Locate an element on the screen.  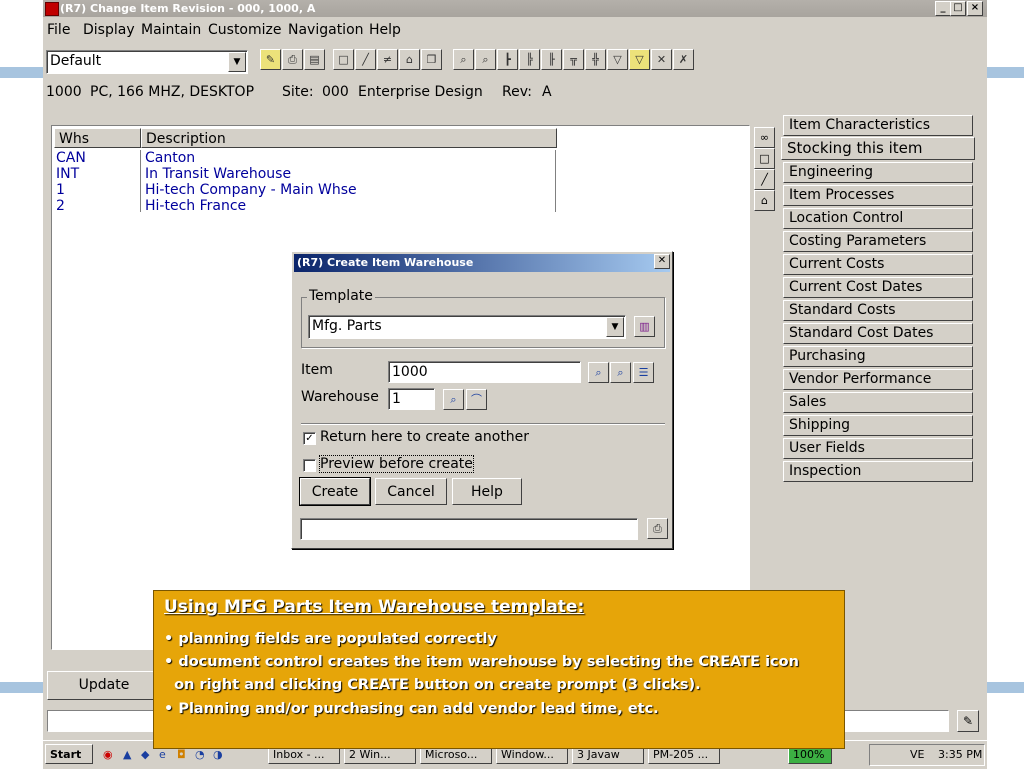
help-button: Help is located at coordinates (487, 491).